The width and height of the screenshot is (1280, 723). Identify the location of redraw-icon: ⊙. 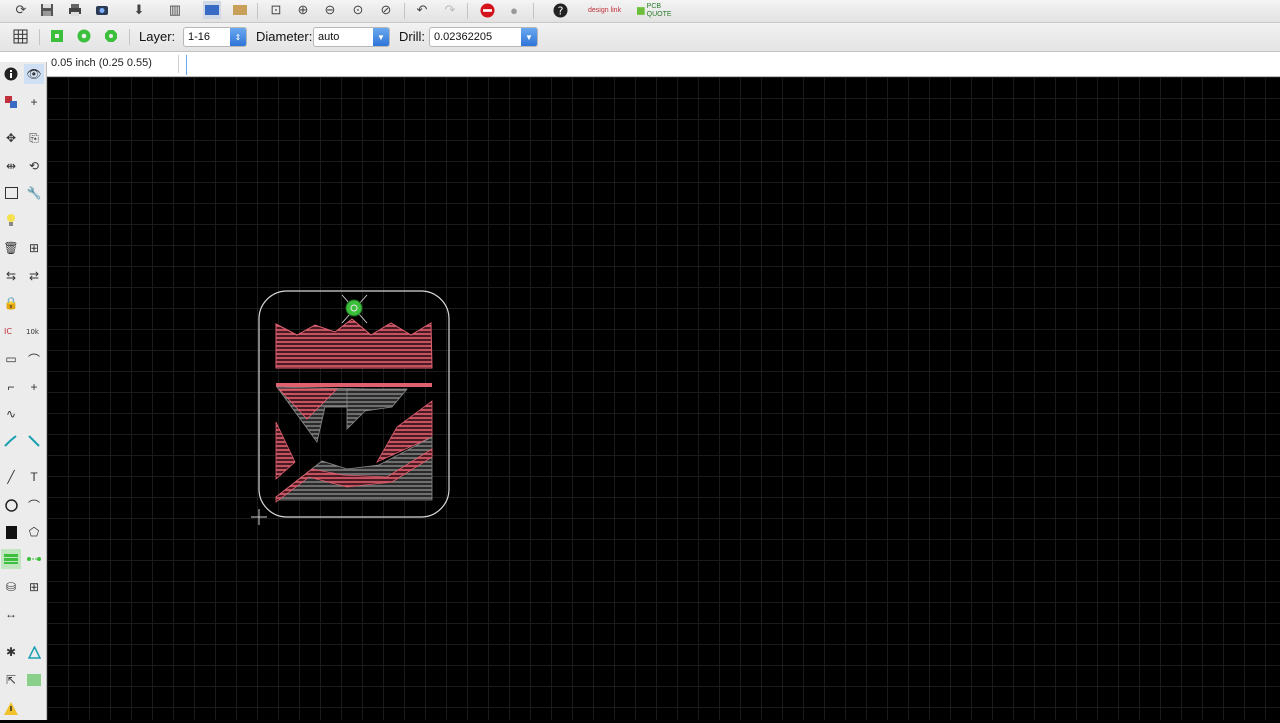
(358, 10).